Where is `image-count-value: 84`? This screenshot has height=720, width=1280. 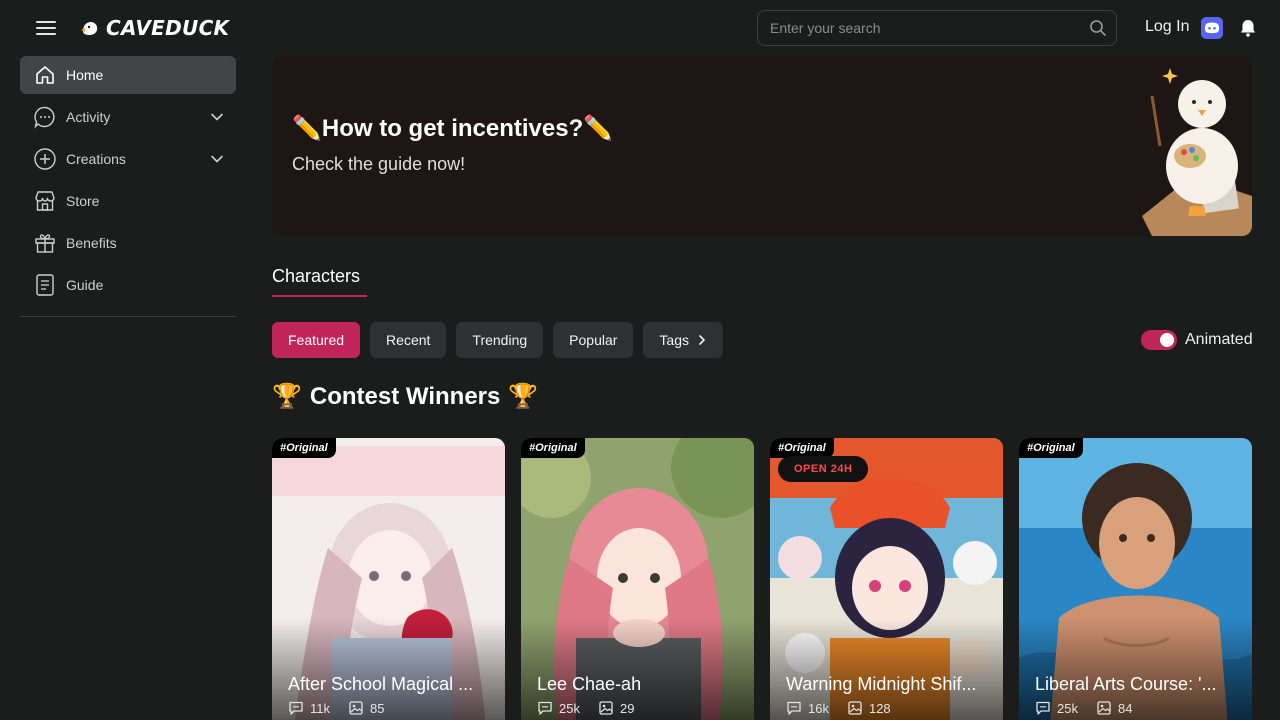 image-count-value: 84 is located at coordinates (1125, 708).